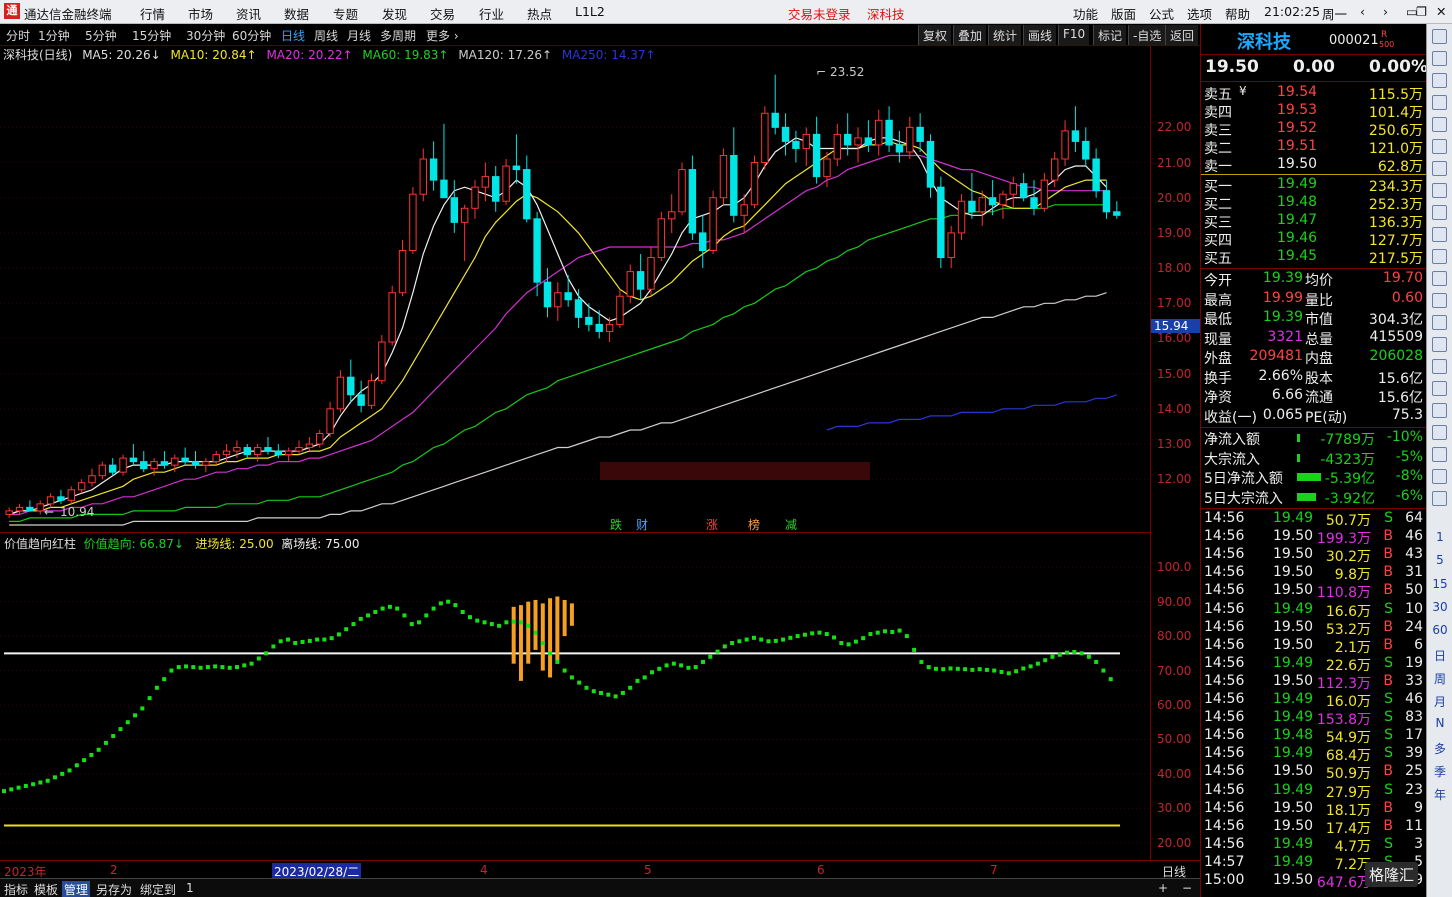 Image resolution: width=1452 pixels, height=897 pixels. What do you see at coordinates (1385, 11) in the screenshot?
I see `forward-icon: ›` at bounding box center [1385, 11].